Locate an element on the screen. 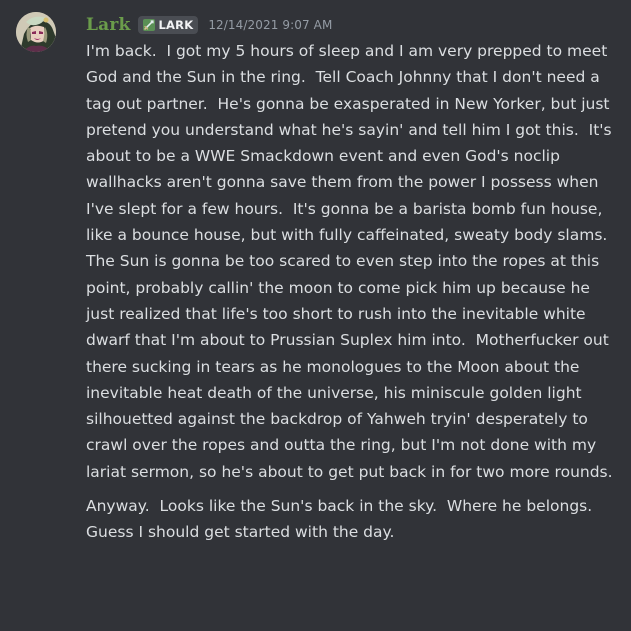 This screenshot has width=631, height=631. message-timestamp: 12/14/2021 9:07 AM is located at coordinates (270, 25).